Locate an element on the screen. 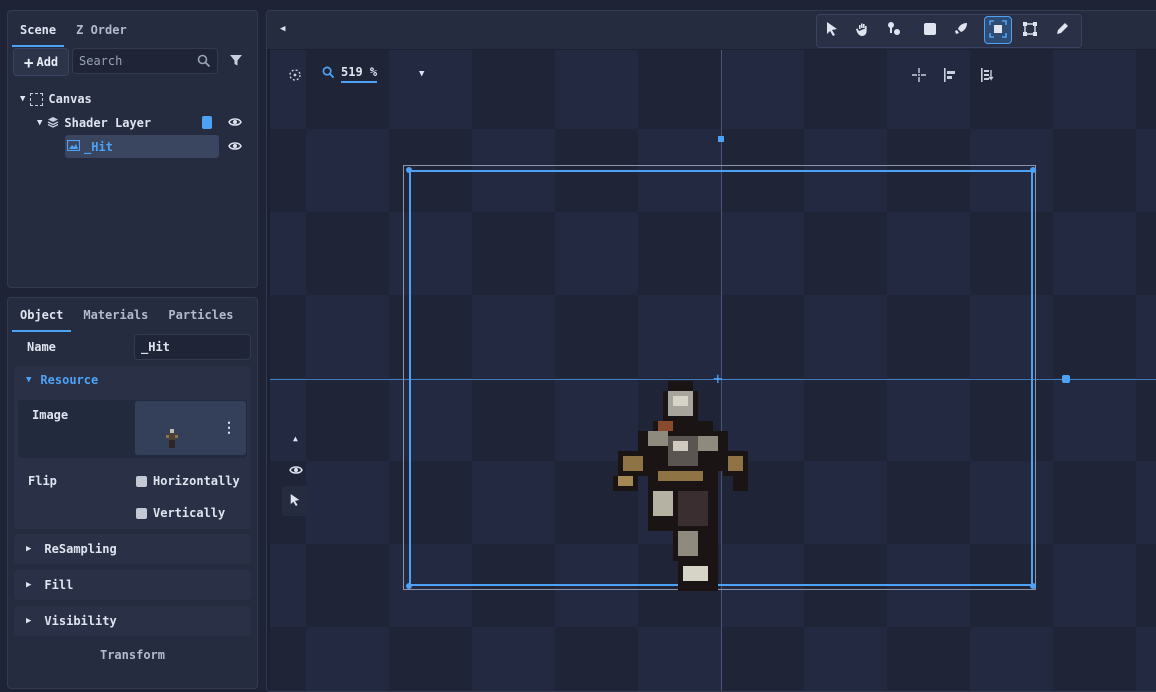 Image resolution: width=1156 pixels, height=692 pixels. tab-z-order: Z Order is located at coordinates (101, 30).